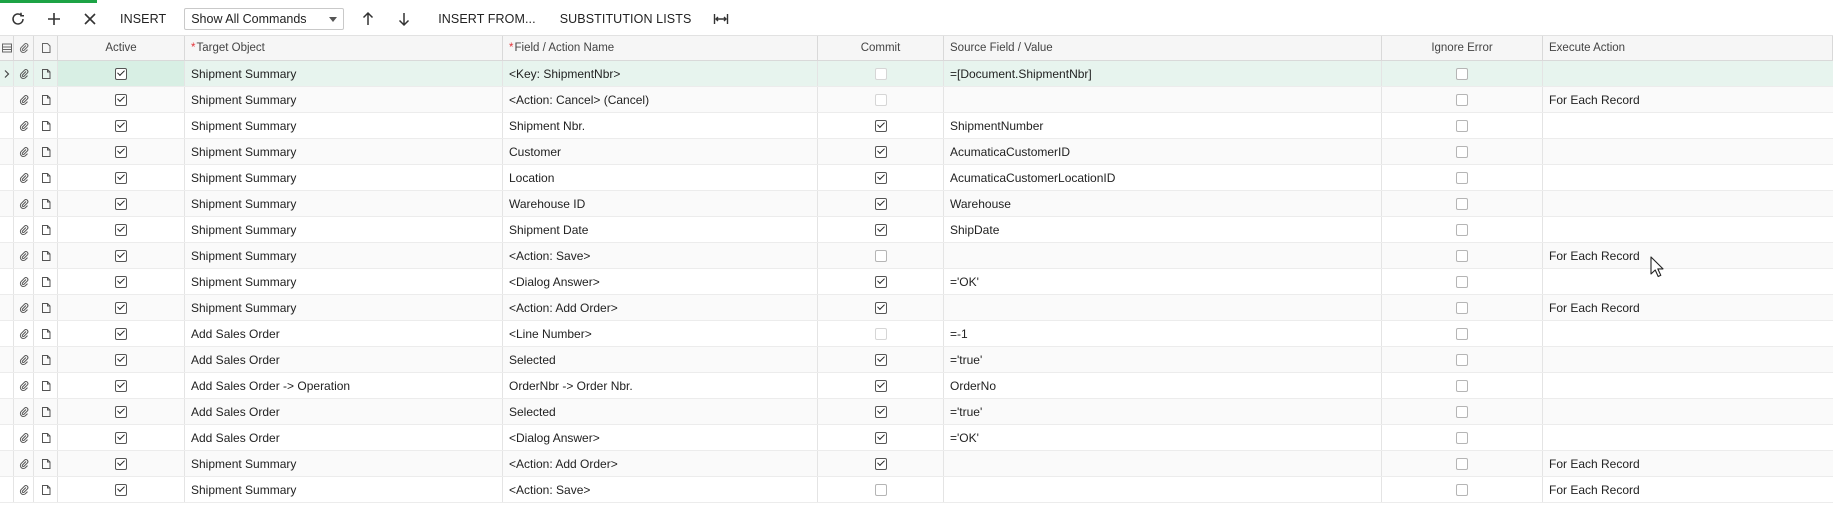  Describe the element at coordinates (1688, 48) in the screenshot. I see `column-header-execute-action: Execute Action` at that location.